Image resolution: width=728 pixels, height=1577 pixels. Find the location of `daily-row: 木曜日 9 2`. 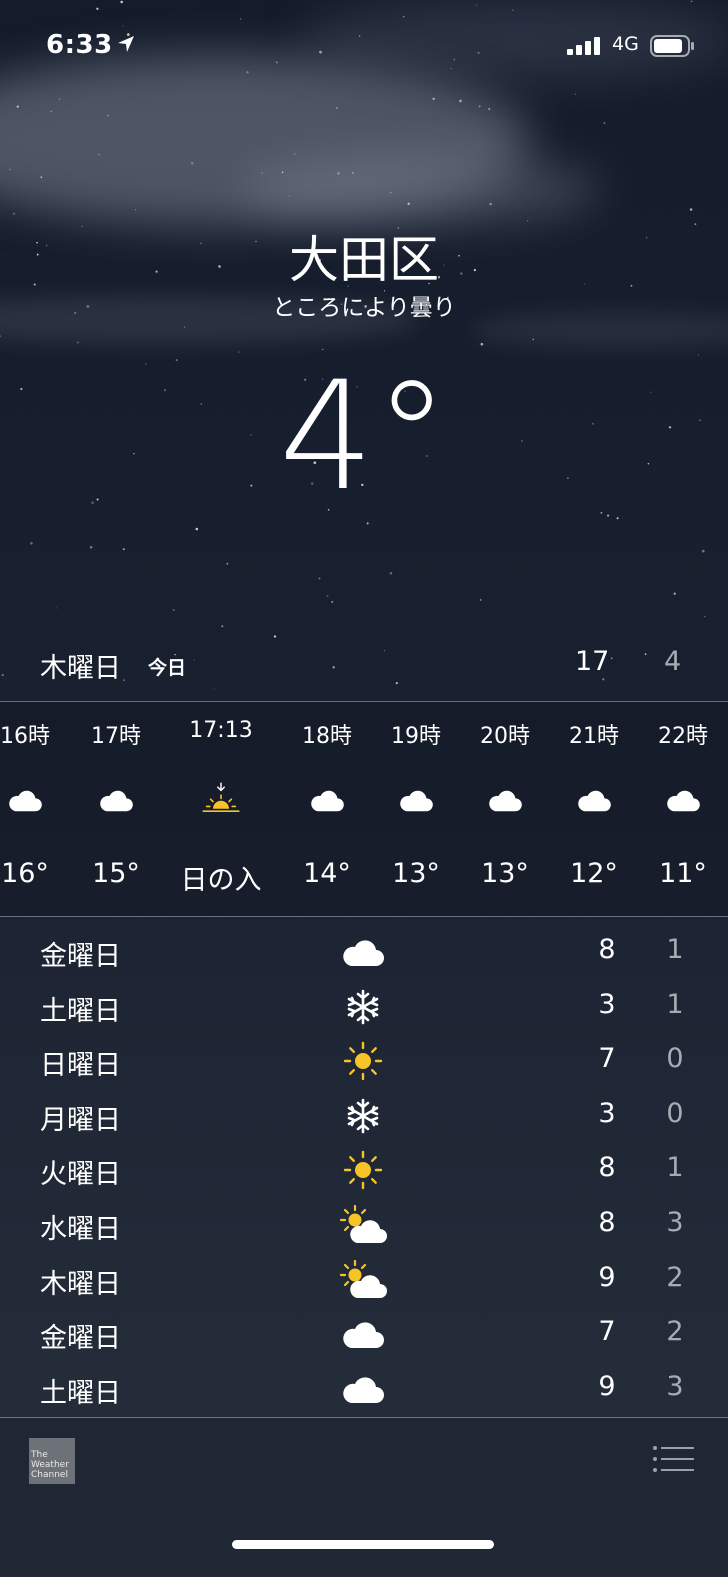

daily-row: 木曜日 9 2 is located at coordinates (364, 1279).